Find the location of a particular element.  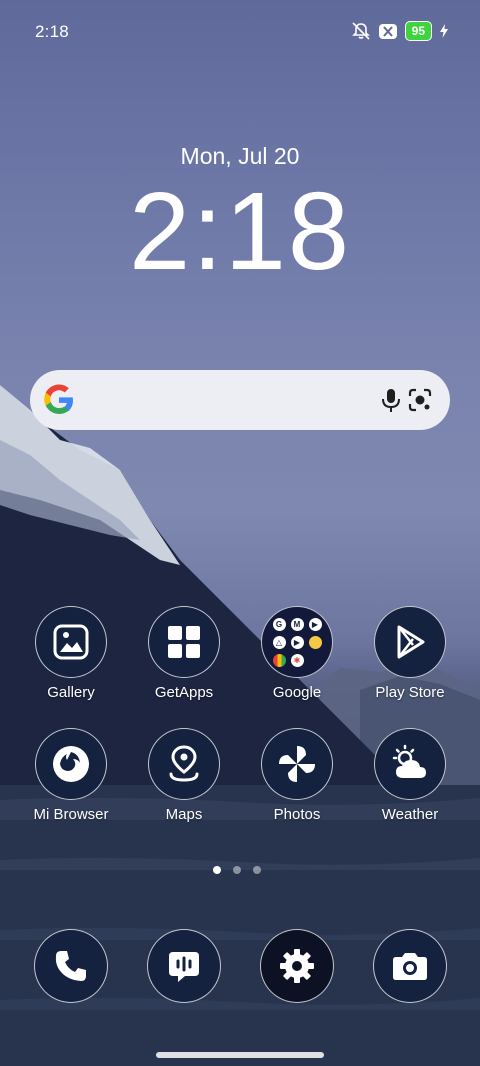

dock-phone is located at coordinates (71, 966).